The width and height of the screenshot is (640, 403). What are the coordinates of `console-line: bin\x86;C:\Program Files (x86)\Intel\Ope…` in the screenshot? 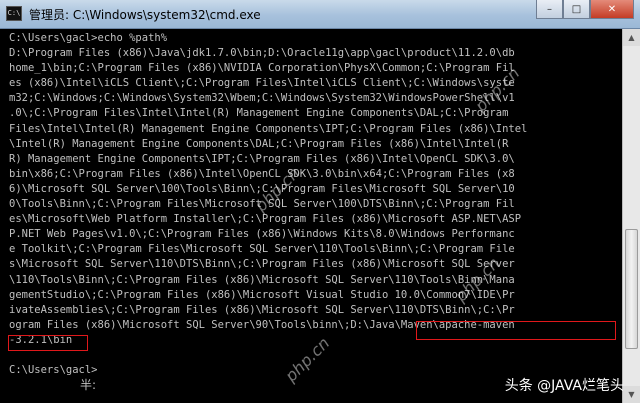 It's located at (262, 173).